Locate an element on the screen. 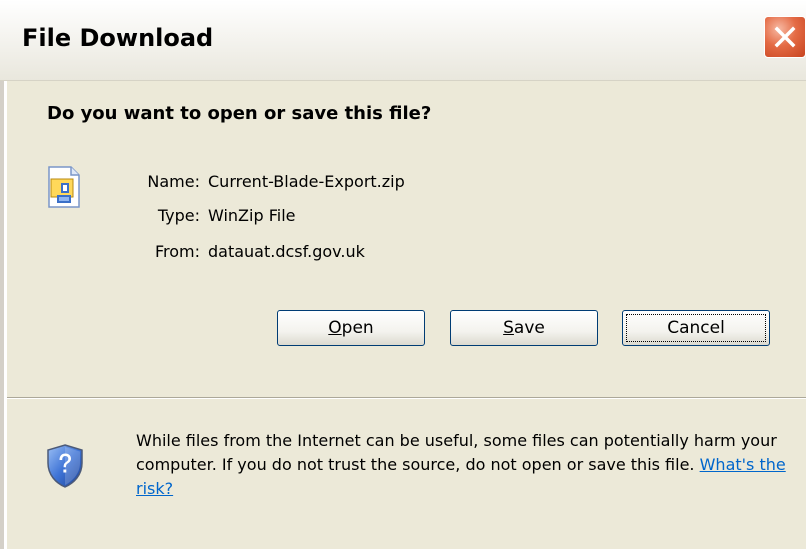  cancel-button: Cancel is located at coordinates (696, 328).